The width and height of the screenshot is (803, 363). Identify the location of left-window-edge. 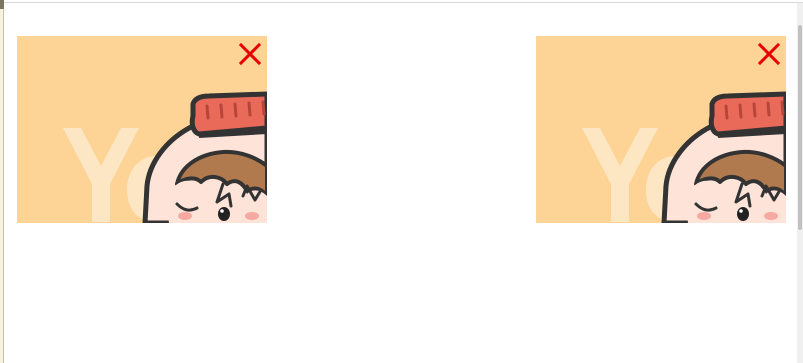
(2, 181).